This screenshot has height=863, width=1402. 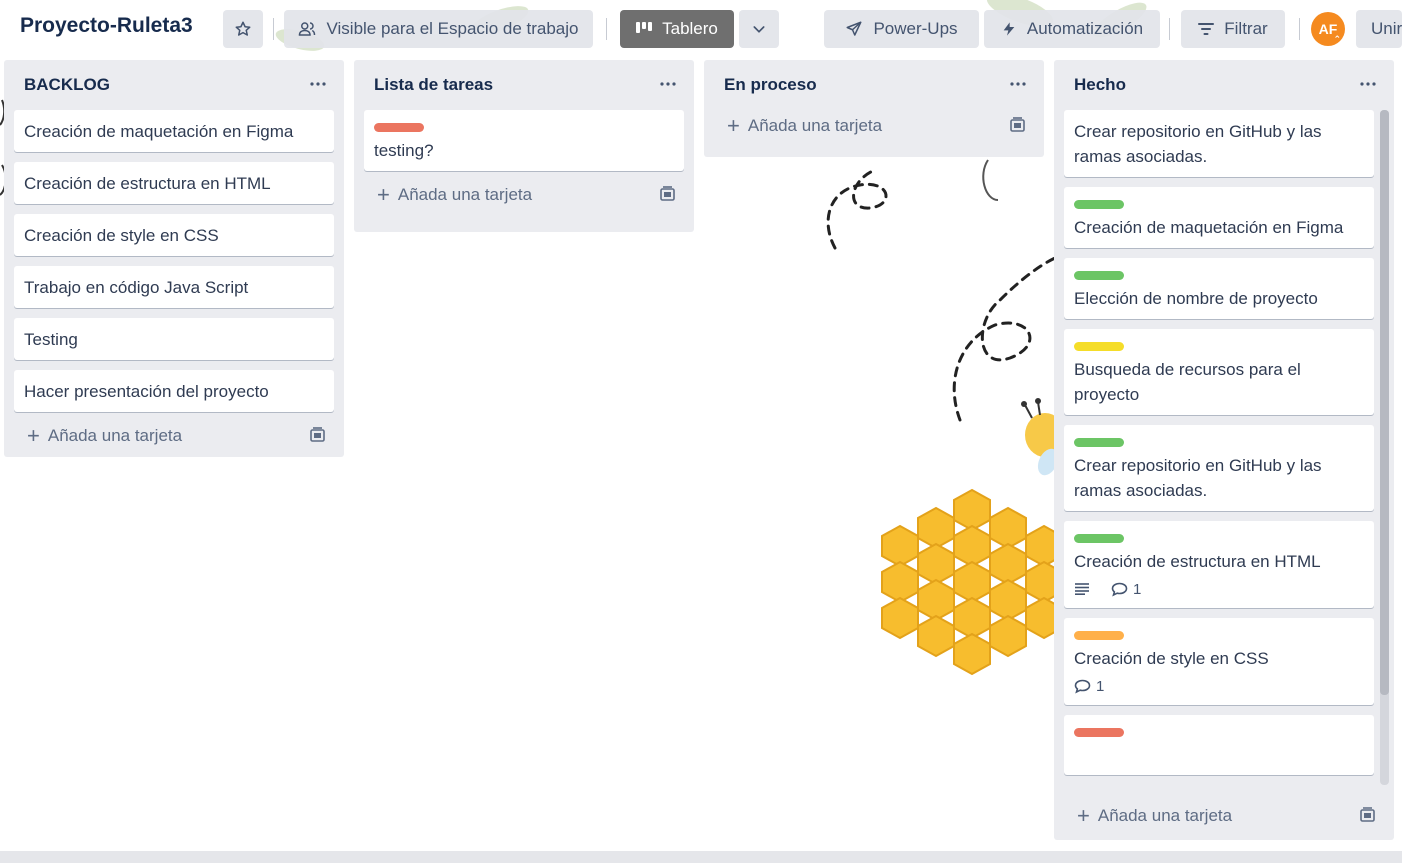 What do you see at coordinates (524, 85) in the screenshot?
I see `list-header: Lista de tareas` at bounding box center [524, 85].